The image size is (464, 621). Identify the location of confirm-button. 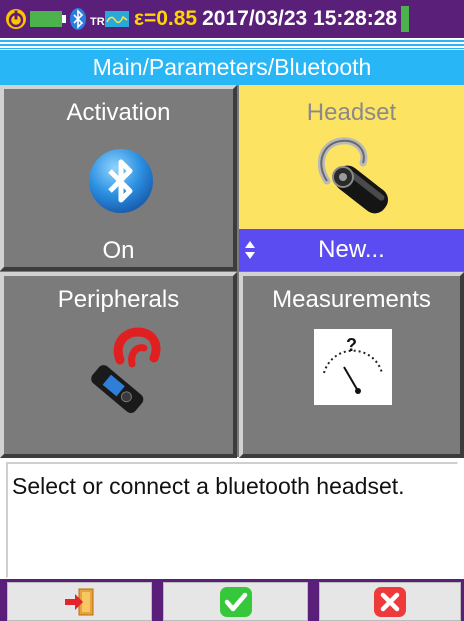
(235, 601).